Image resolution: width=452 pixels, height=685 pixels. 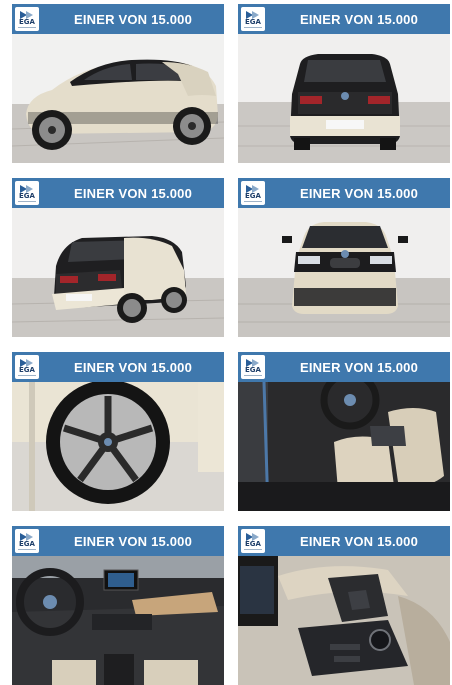 What do you see at coordinates (118, 272) in the screenshot?
I see `car-rear-three-quarter-photo` at bounding box center [118, 272].